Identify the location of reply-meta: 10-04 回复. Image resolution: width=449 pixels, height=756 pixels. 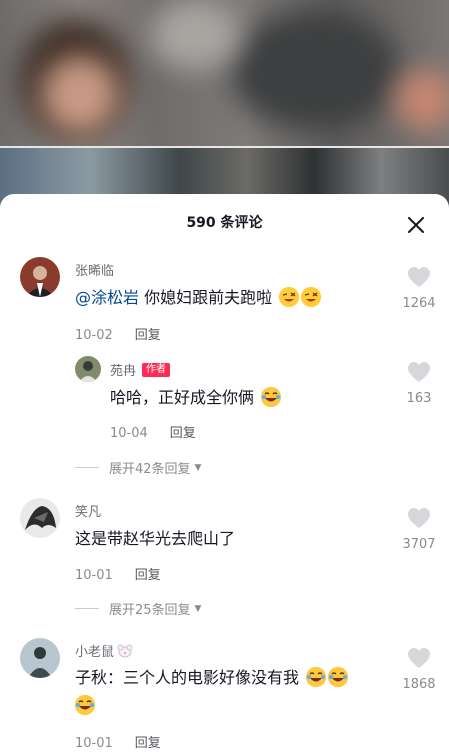
(153, 431).